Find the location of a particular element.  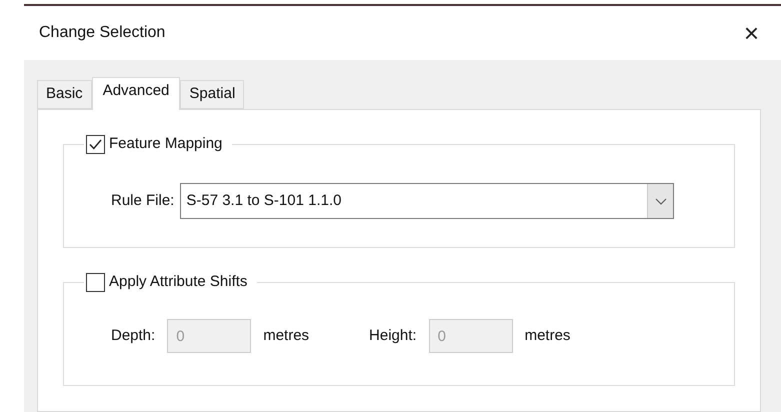

tab: Spatial is located at coordinates (212, 94).